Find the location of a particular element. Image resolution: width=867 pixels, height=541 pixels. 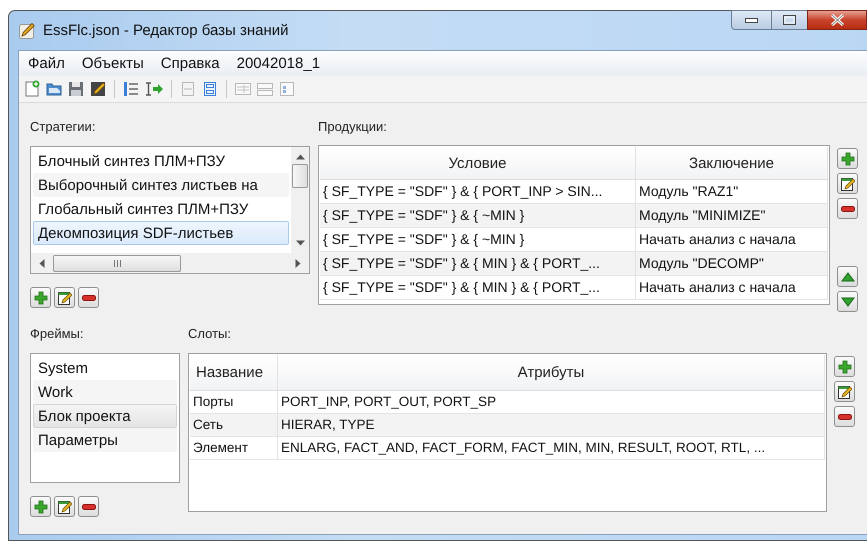

scroll-up-icon is located at coordinates (300, 157).